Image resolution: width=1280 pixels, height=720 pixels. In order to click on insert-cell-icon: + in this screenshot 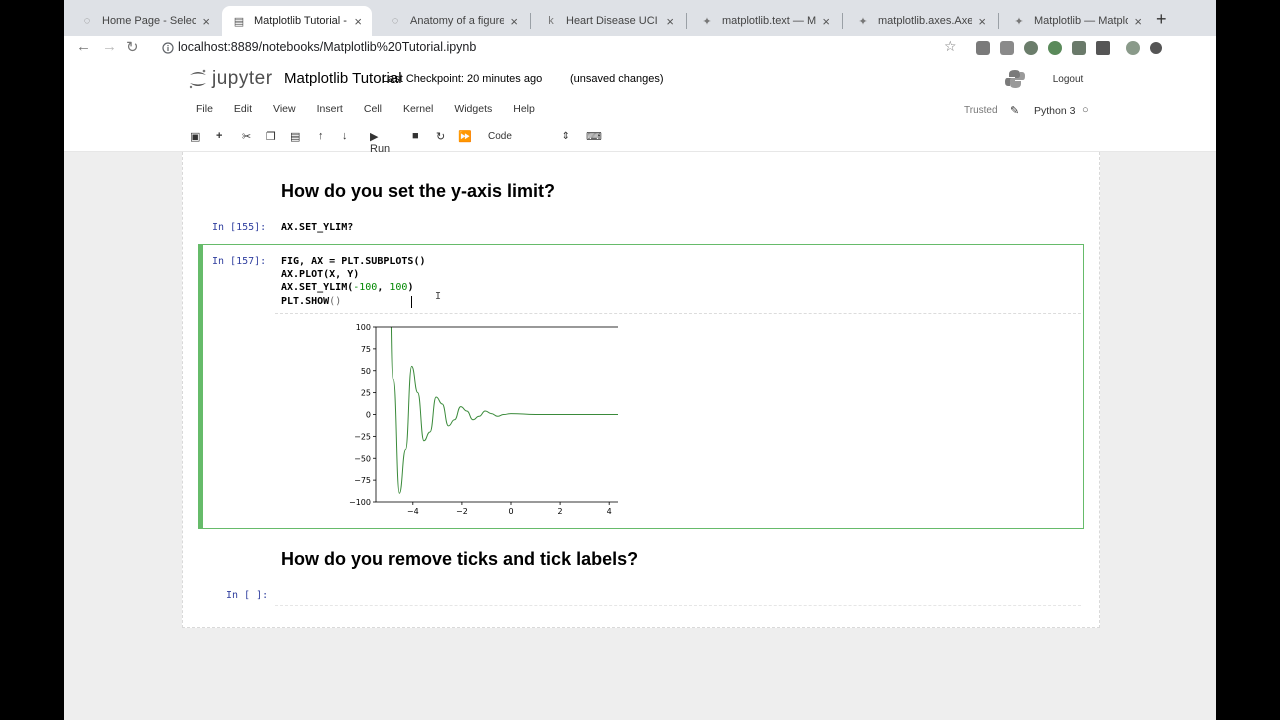, I will do `click(219, 136)`.